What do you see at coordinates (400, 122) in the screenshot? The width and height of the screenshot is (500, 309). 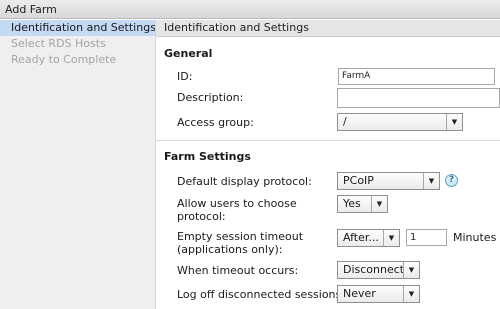 I see `access-group-select: / ▼` at bounding box center [400, 122].